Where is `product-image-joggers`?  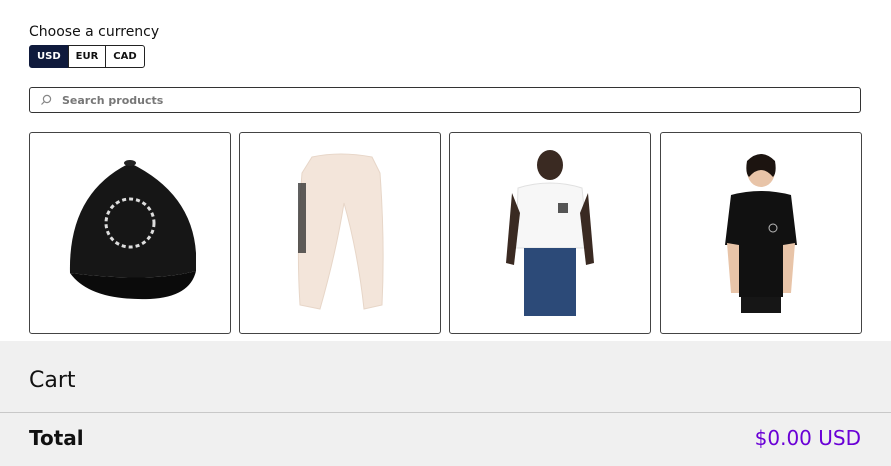
product-image-joggers is located at coordinates (340, 231).